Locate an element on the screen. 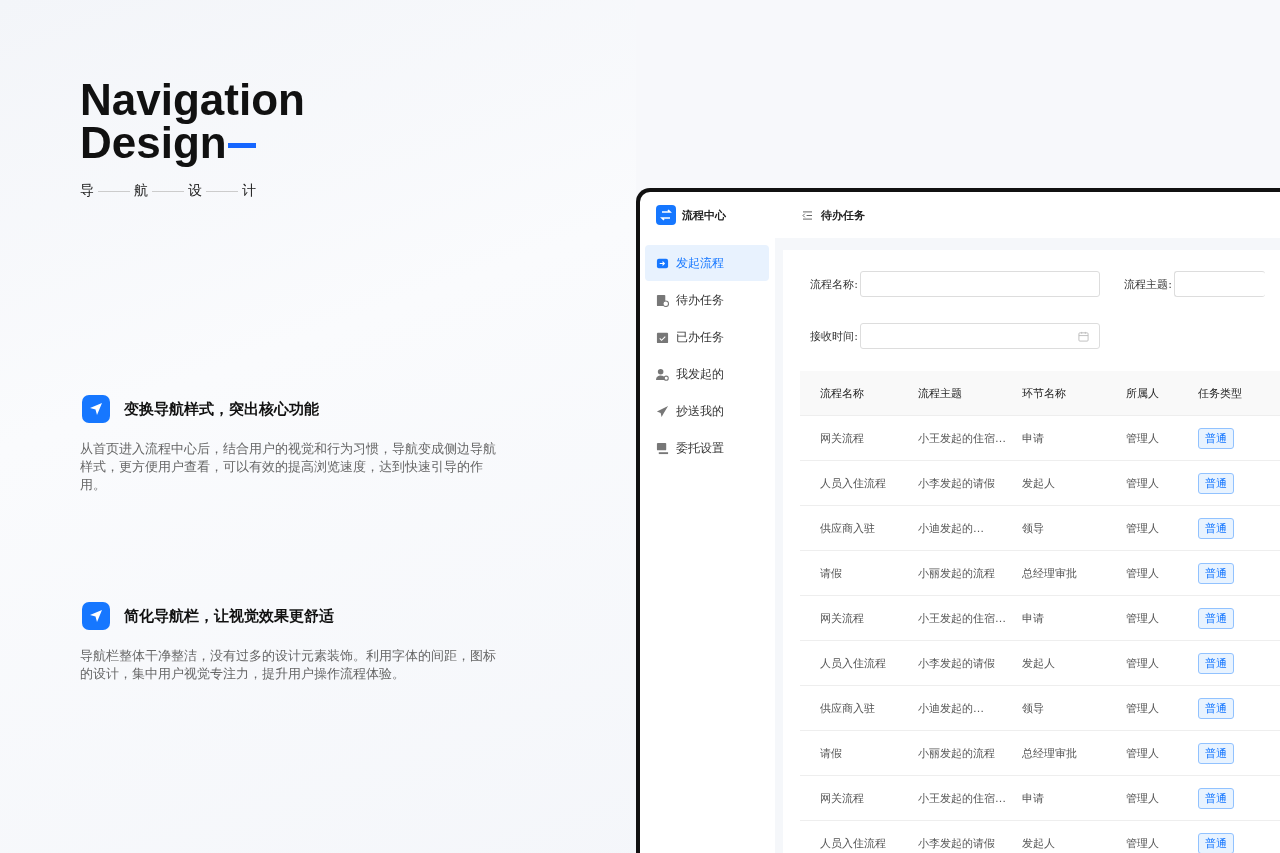 The height and width of the screenshot is (853, 1280). paper-plane-icon is located at coordinates (662, 411).